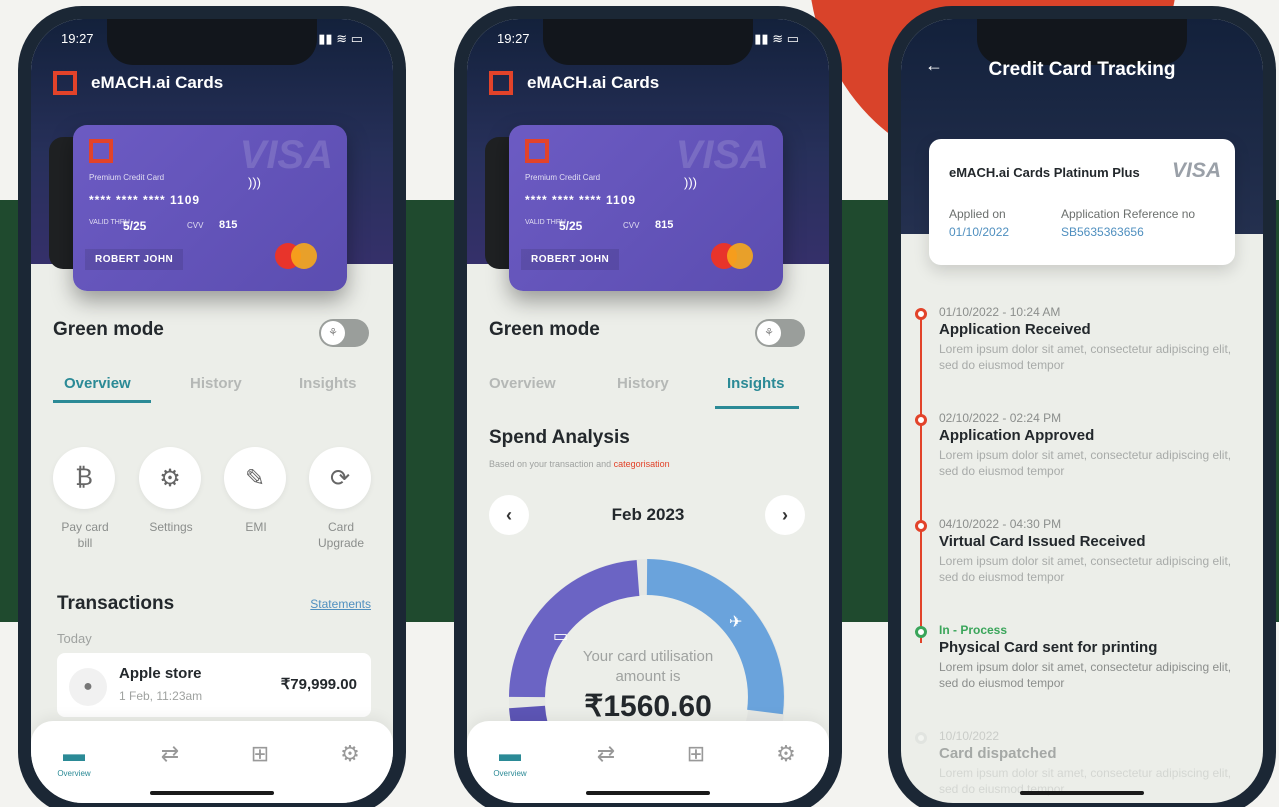 Image resolution: width=1279 pixels, height=807 pixels. Describe the element at coordinates (648, 706) in the screenshot. I see `utilisation-value: ₹1560.60` at that location.